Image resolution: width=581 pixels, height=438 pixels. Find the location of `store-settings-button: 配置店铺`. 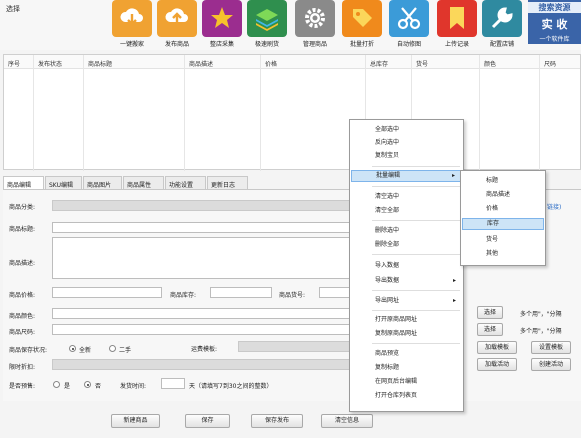

store-settings-button: 配置店铺 is located at coordinates (502, 25).